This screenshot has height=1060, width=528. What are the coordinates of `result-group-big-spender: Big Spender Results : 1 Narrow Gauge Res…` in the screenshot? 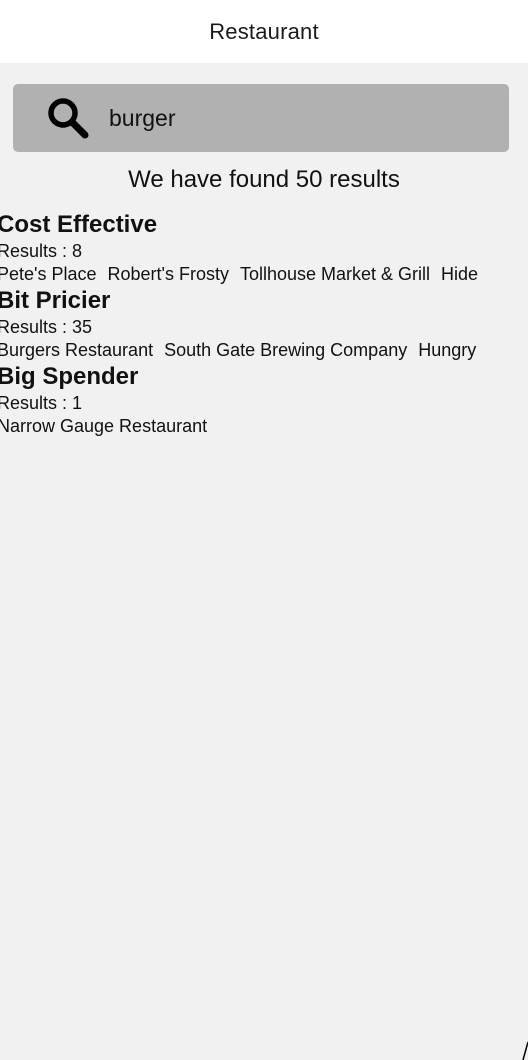 It's located at (264, 400).